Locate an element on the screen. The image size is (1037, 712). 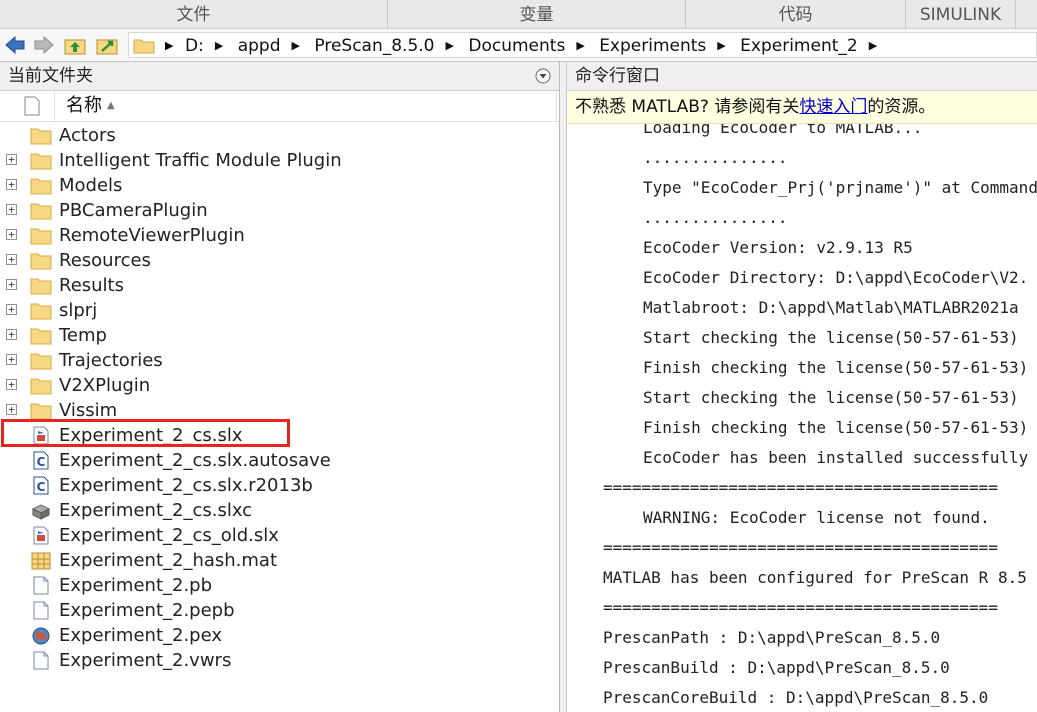
console-line: EcoCoder Version: v2.9.13 R5 is located at coordinates (778, 247).